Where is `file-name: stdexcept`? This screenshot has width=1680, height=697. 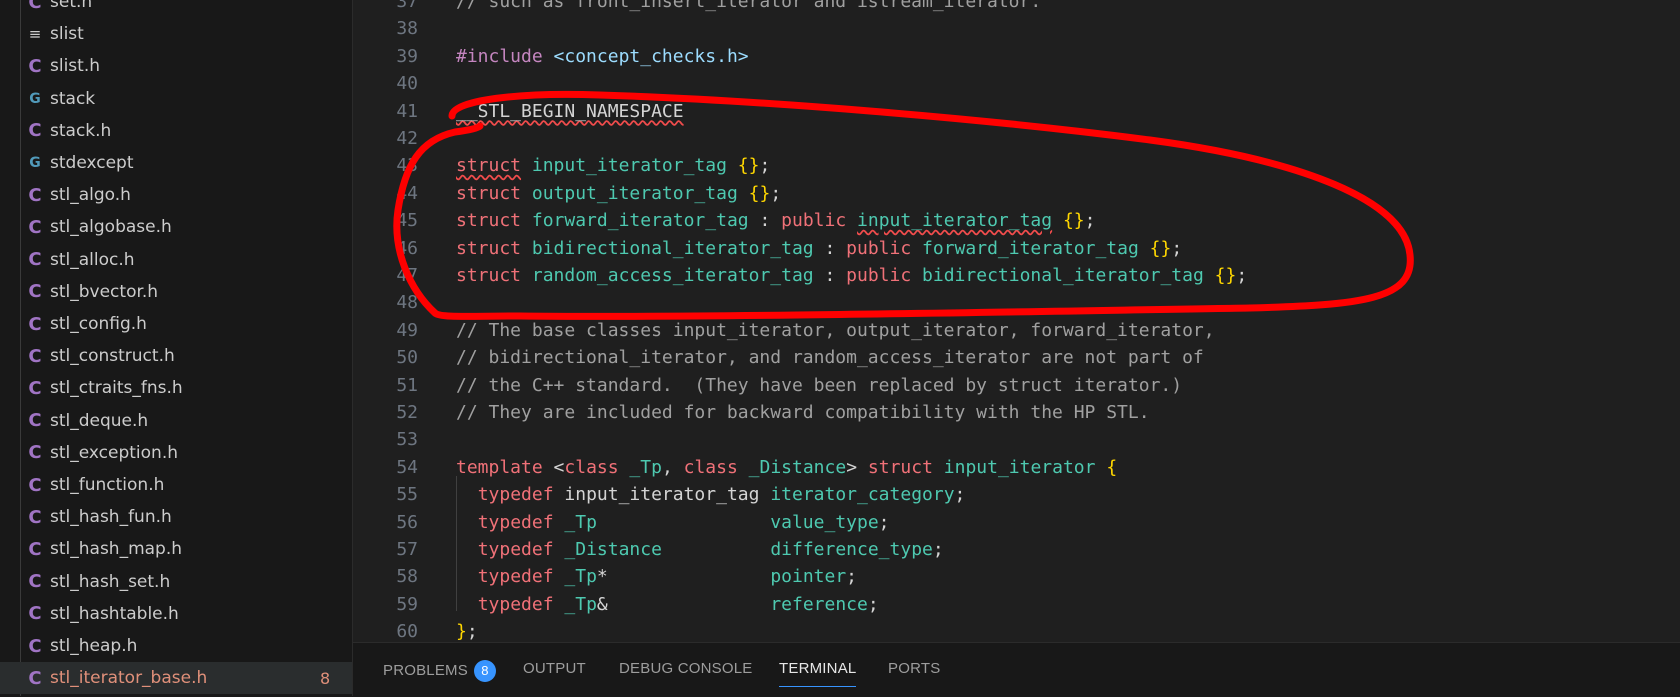
file-name: stdexcept is located at coordinates (92, 163).